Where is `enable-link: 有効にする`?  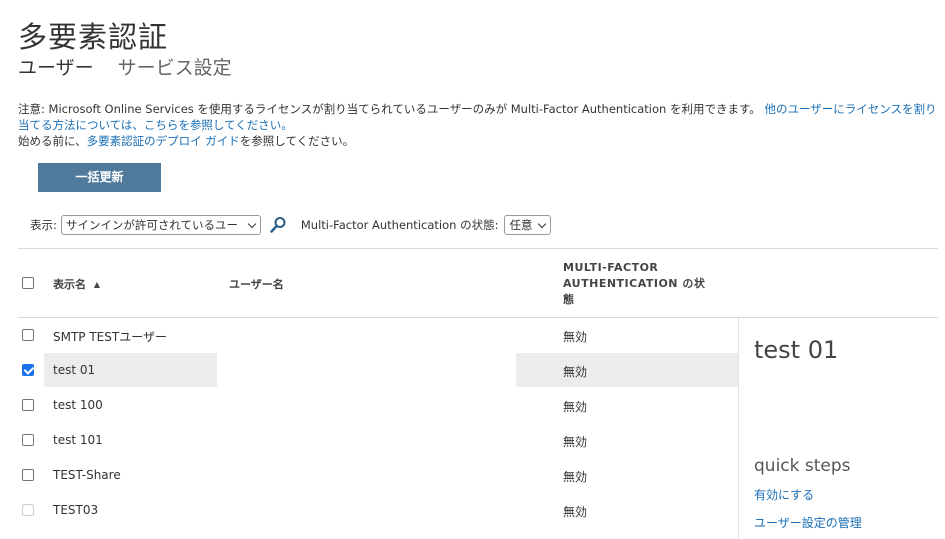
enable-link: 有効にする is located at coordinates (784, 494).